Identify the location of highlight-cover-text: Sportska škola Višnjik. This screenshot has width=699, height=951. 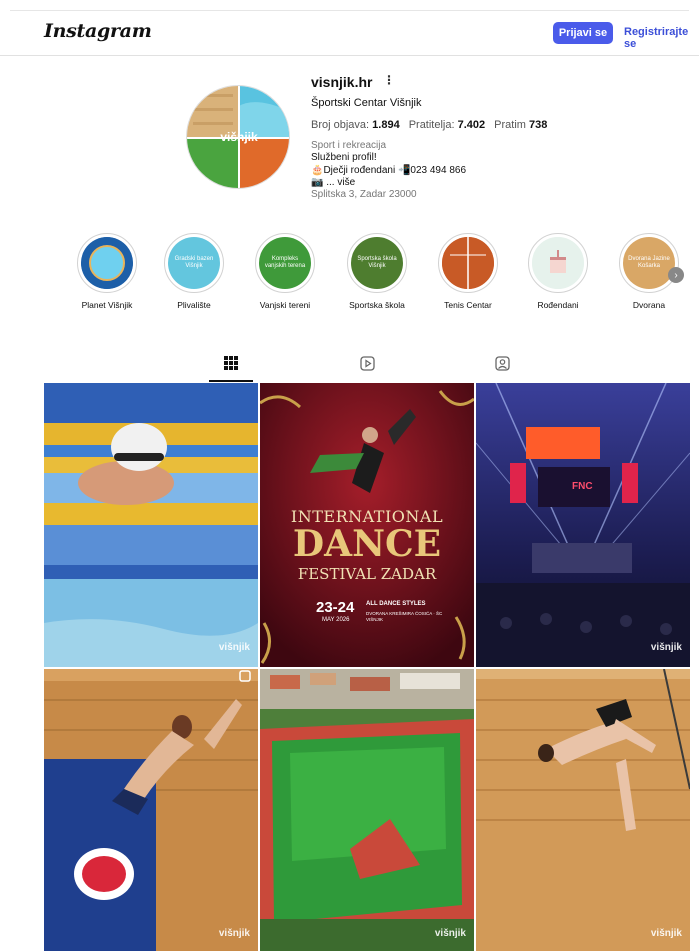
(377, 262).